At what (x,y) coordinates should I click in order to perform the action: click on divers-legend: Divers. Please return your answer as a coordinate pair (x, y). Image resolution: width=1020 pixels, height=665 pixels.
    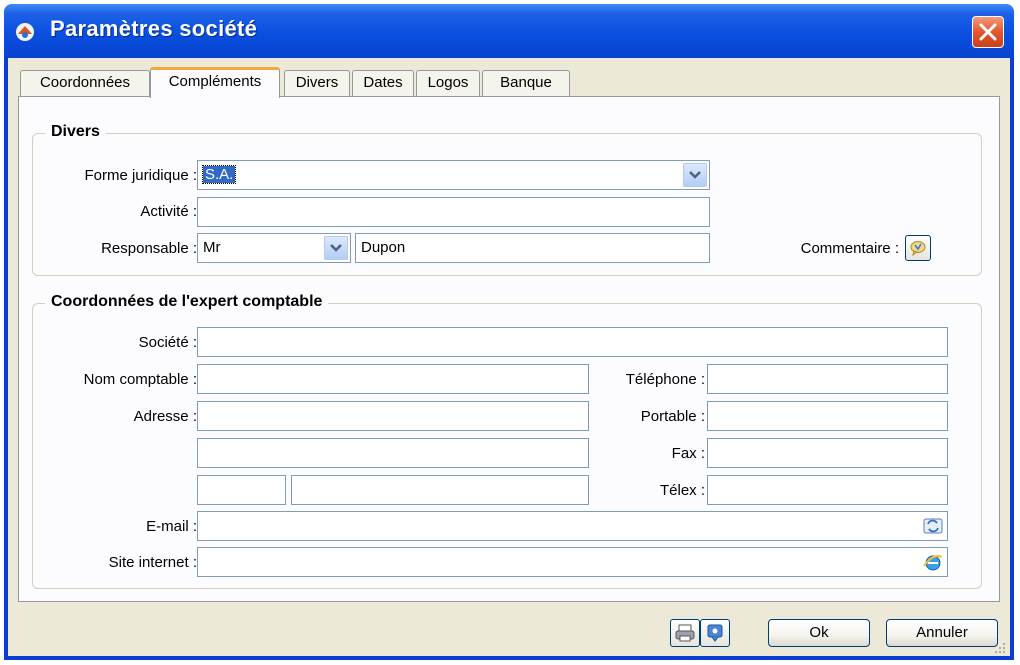
    Looking at the image, I should click on (75, 132).